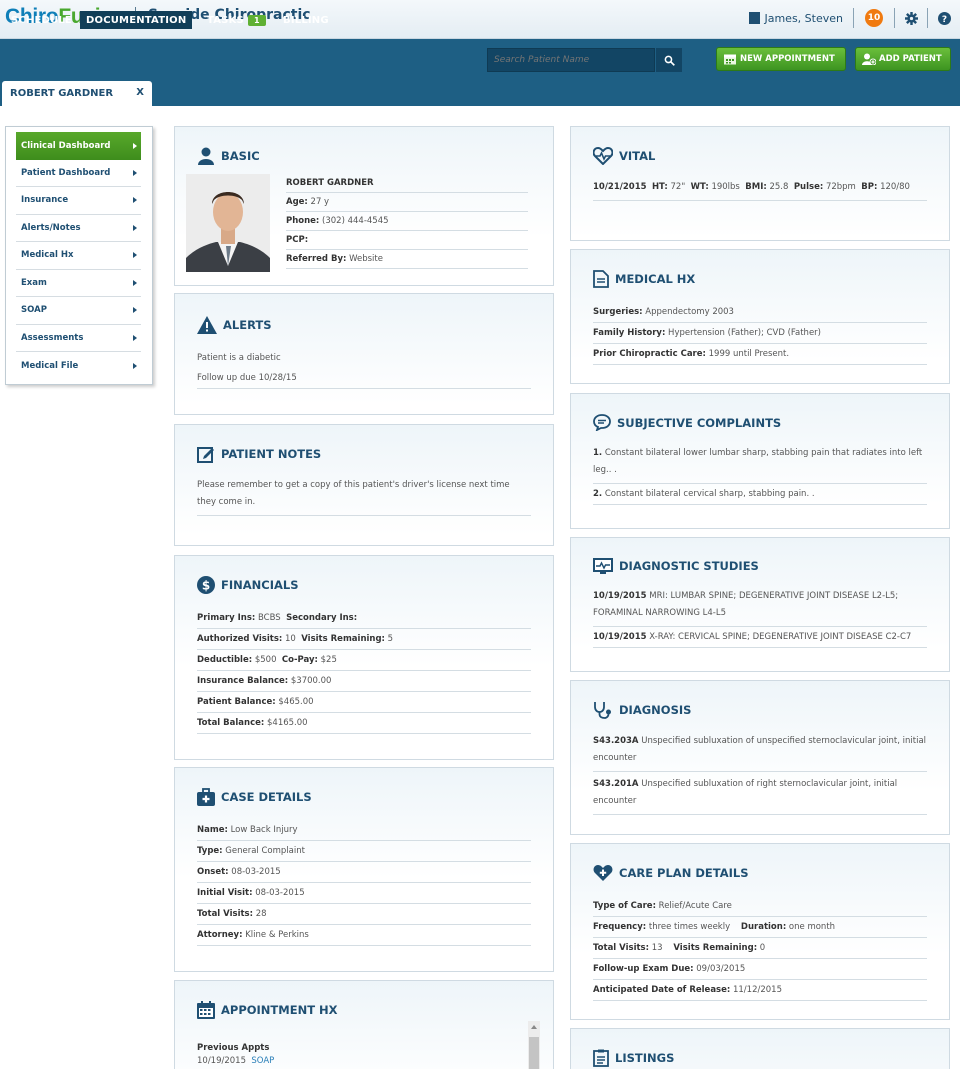 Image resolution: width=960 pixels, height=1069 pixels. I want to click on heart-plus-icon, so click(603, 873).